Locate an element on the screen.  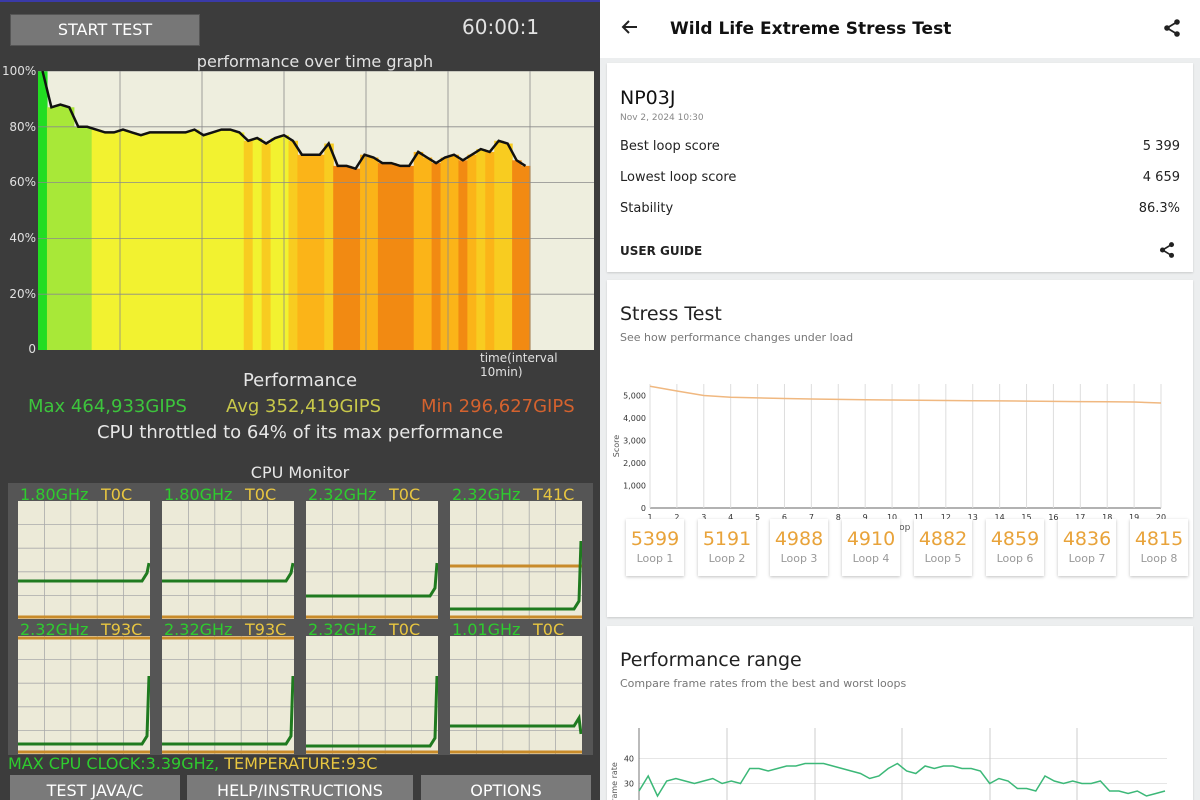
back-arrow-icon is located at coordinates (630, 27).